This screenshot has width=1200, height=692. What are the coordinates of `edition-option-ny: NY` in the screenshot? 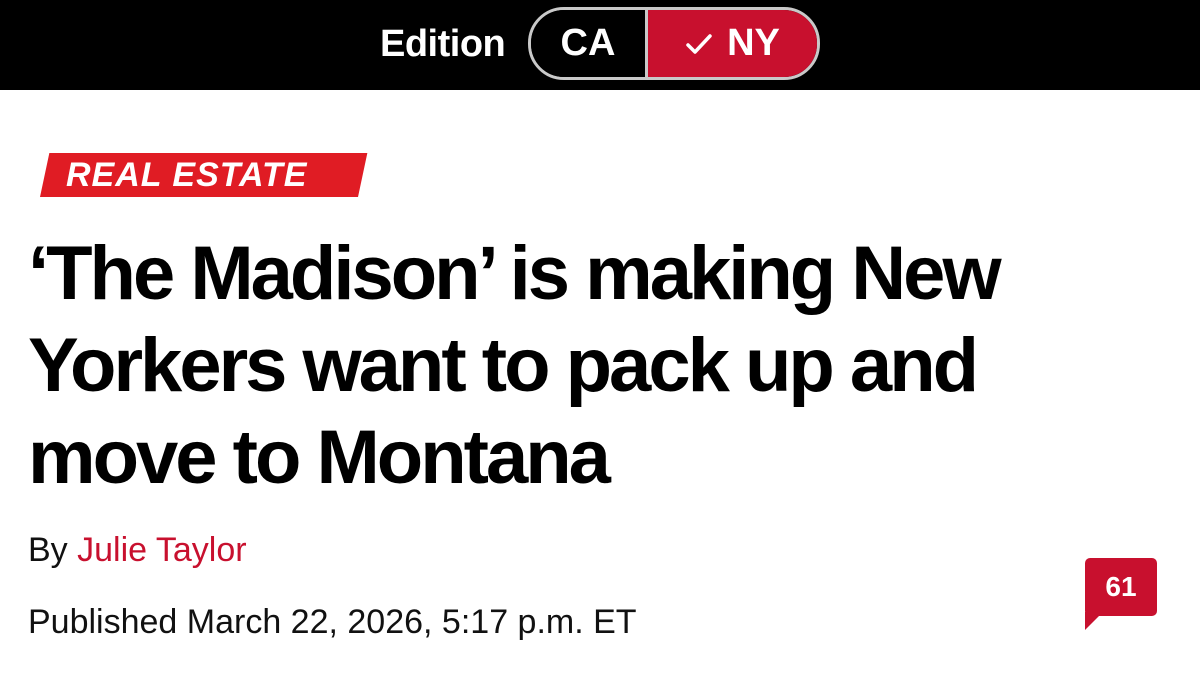 It's located at (732, 43).